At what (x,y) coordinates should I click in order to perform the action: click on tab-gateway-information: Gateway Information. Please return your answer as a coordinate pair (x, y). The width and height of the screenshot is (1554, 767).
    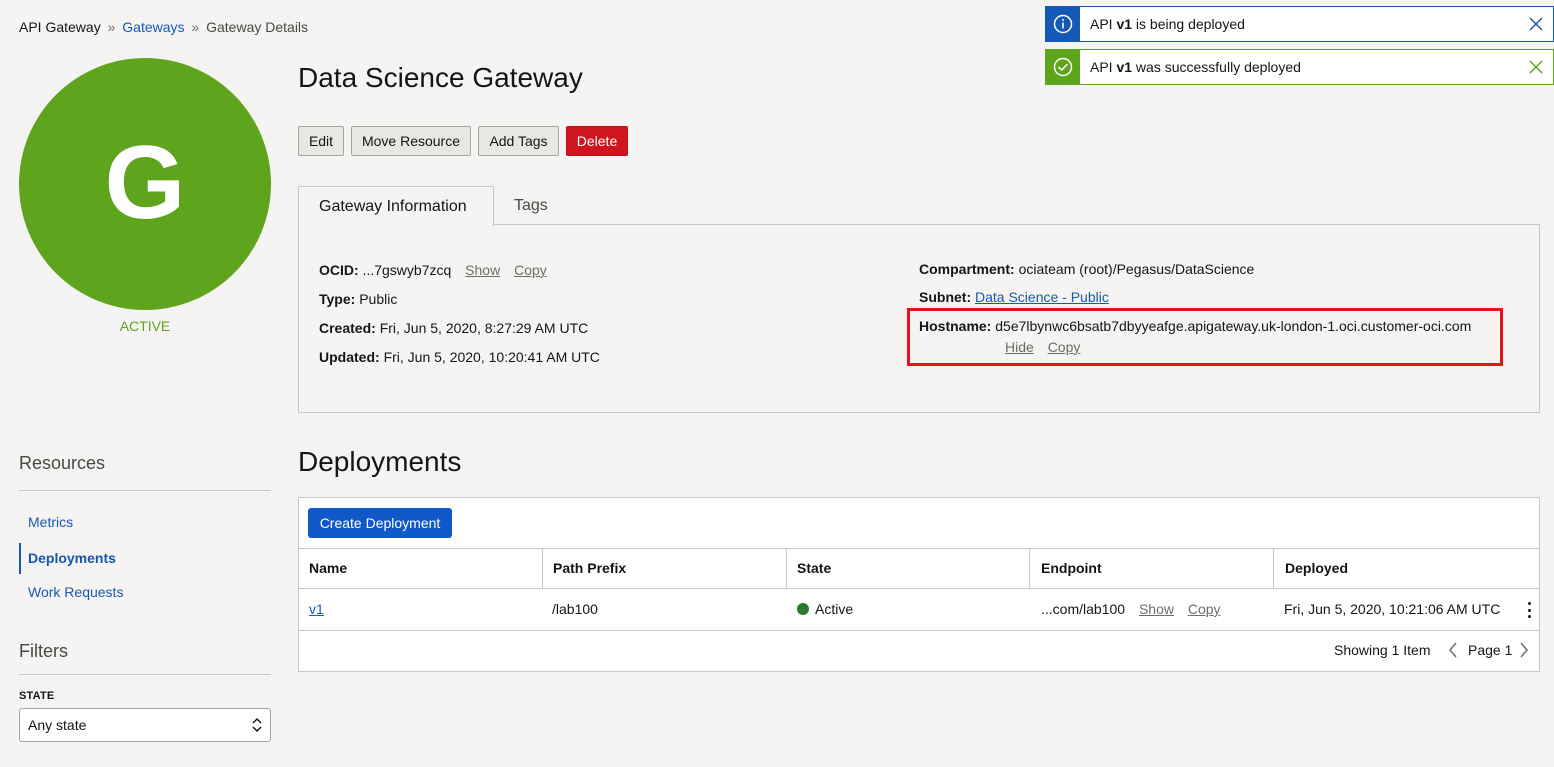
    Looking at the image, I should click on (396, 206).